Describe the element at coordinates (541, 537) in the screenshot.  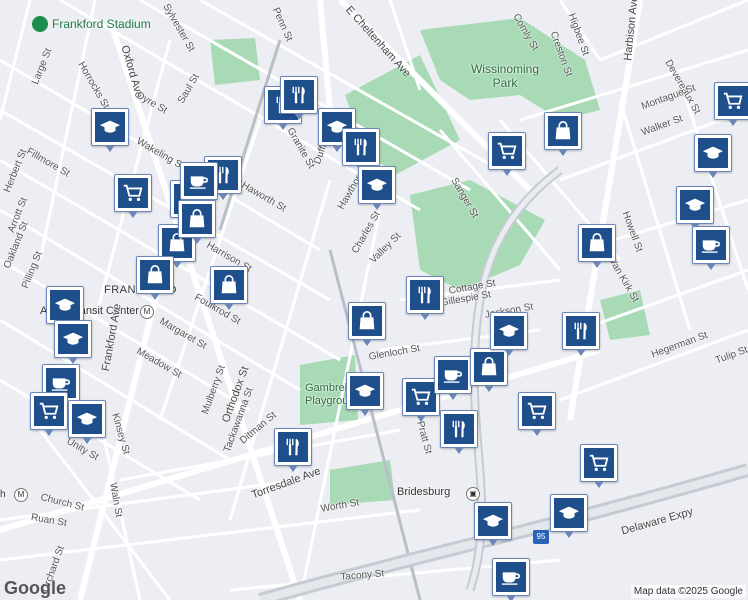
I see `interstate-shield: 95` at that location.